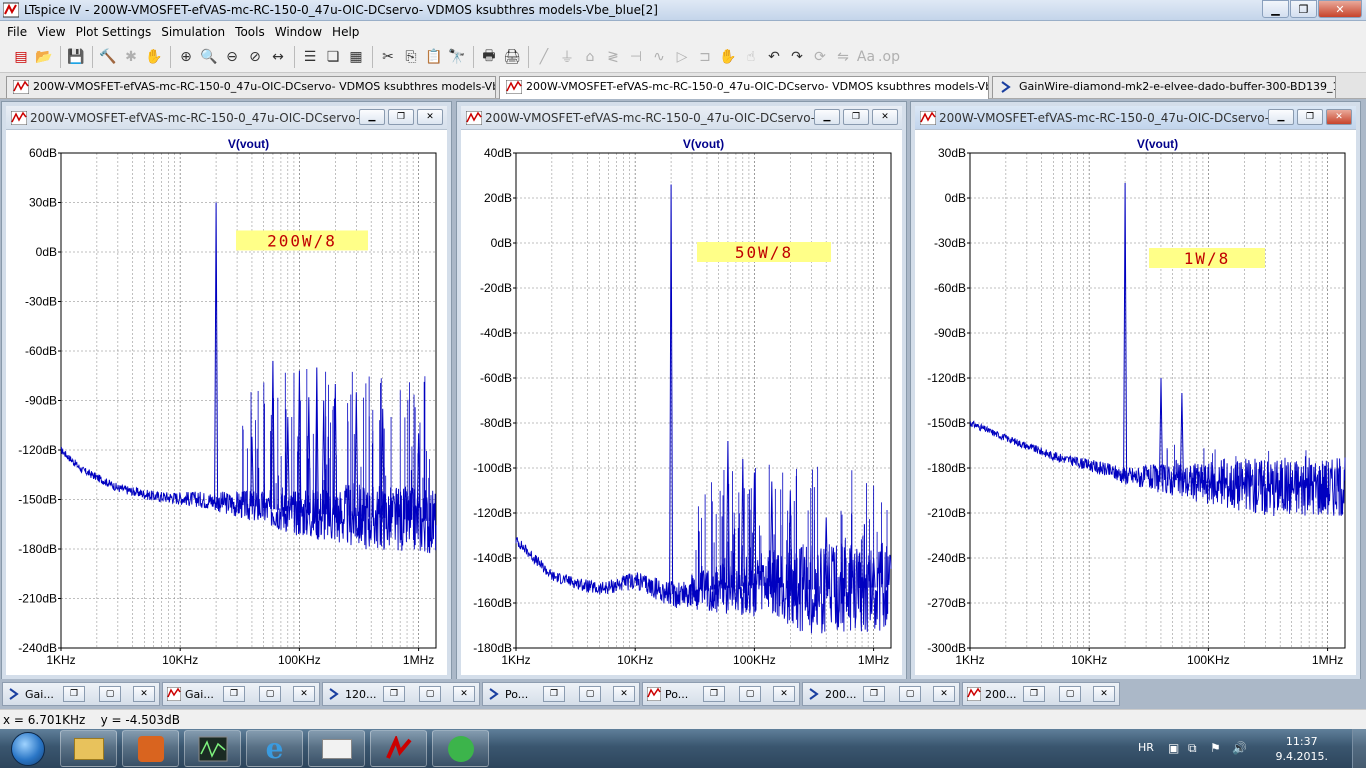 Image resolution: width=1366 pixels, height=768 pixels. I want to click on explorer-icon, so click(88, 748).